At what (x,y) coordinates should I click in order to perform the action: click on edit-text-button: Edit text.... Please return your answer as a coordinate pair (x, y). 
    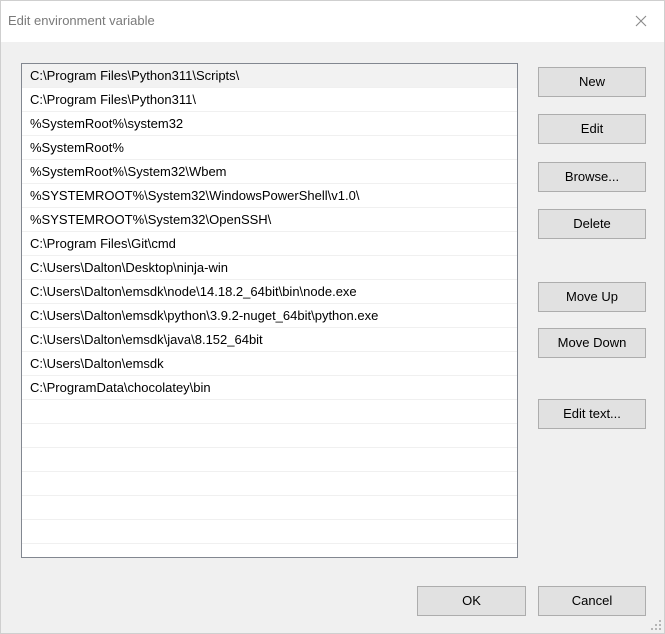
    Looking at the image, I should click on (592, 414).